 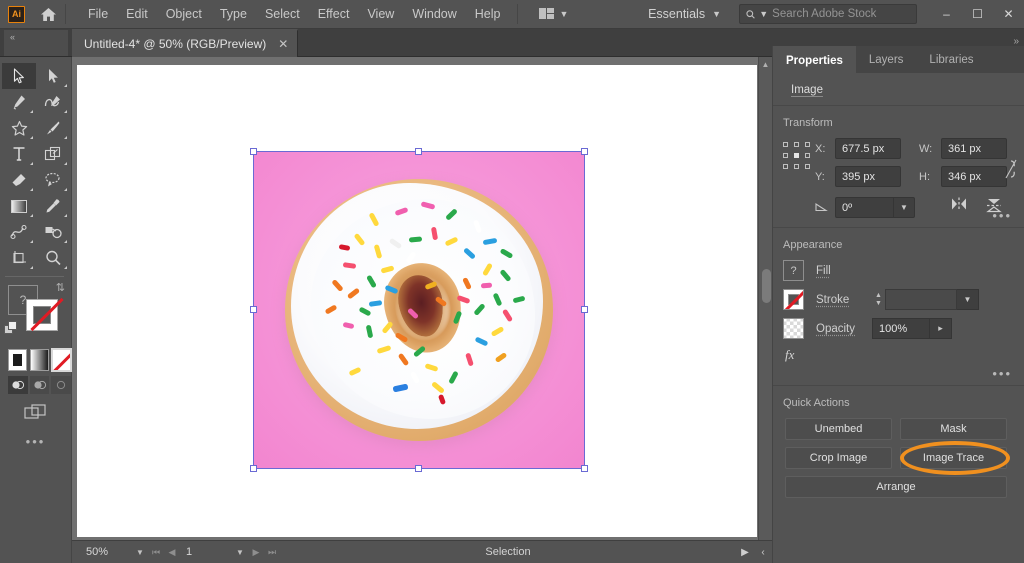 What do you see at coordinates (53, 258) in the screenshot?
I see `zoom-tool` at bounding box center [53, 258].